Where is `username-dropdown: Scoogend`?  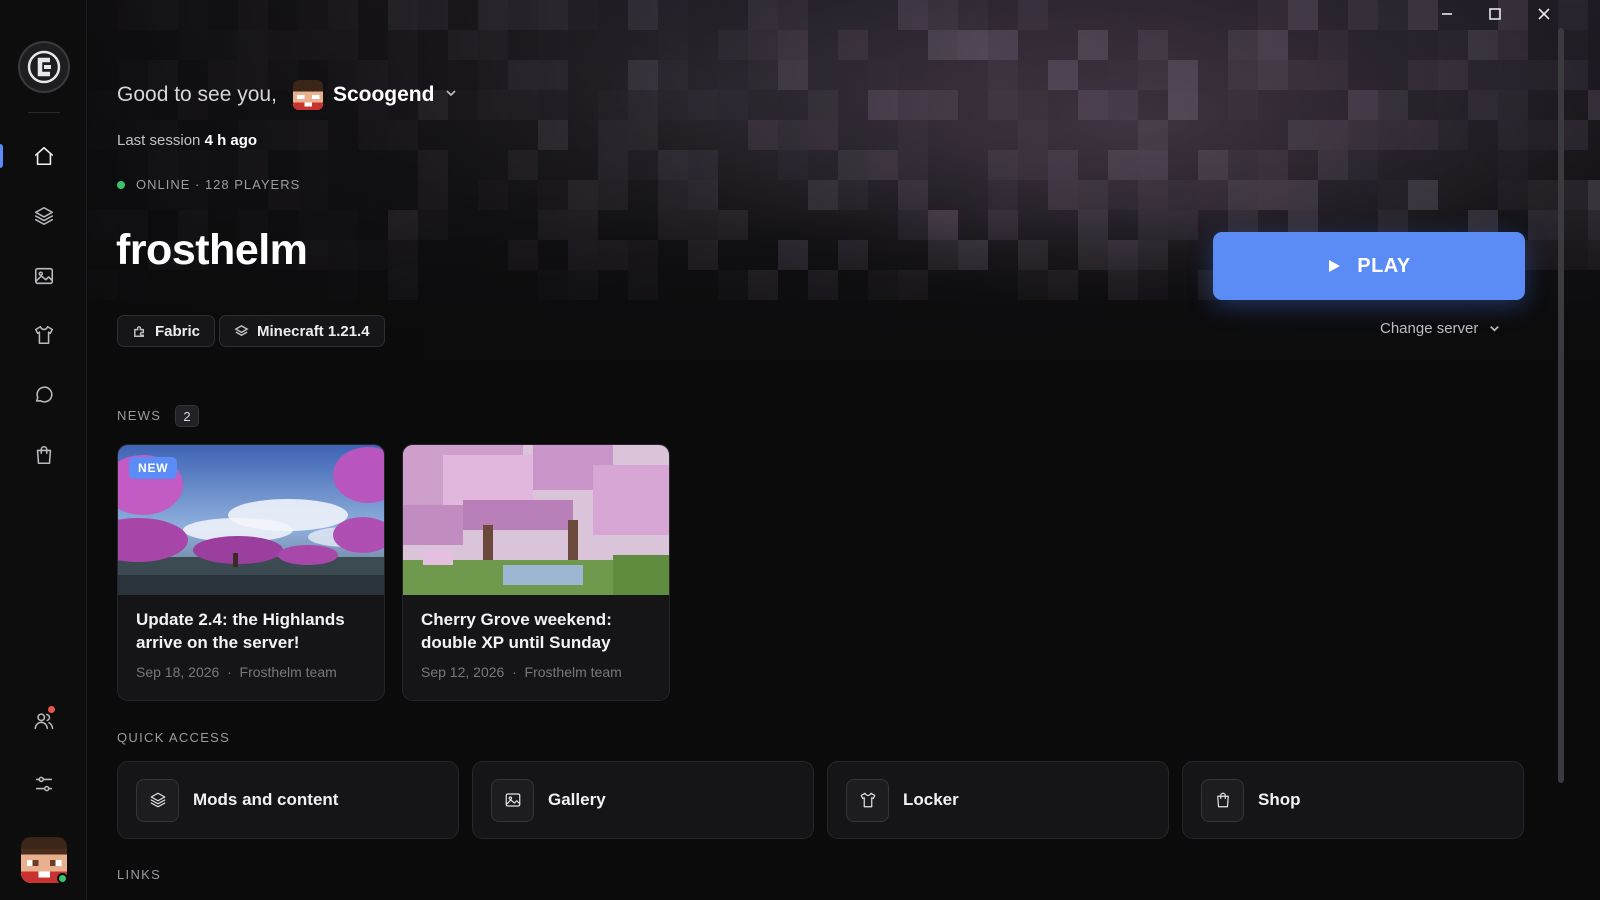
username-dropdown: Scoogend is located at coordinates (384, 95).